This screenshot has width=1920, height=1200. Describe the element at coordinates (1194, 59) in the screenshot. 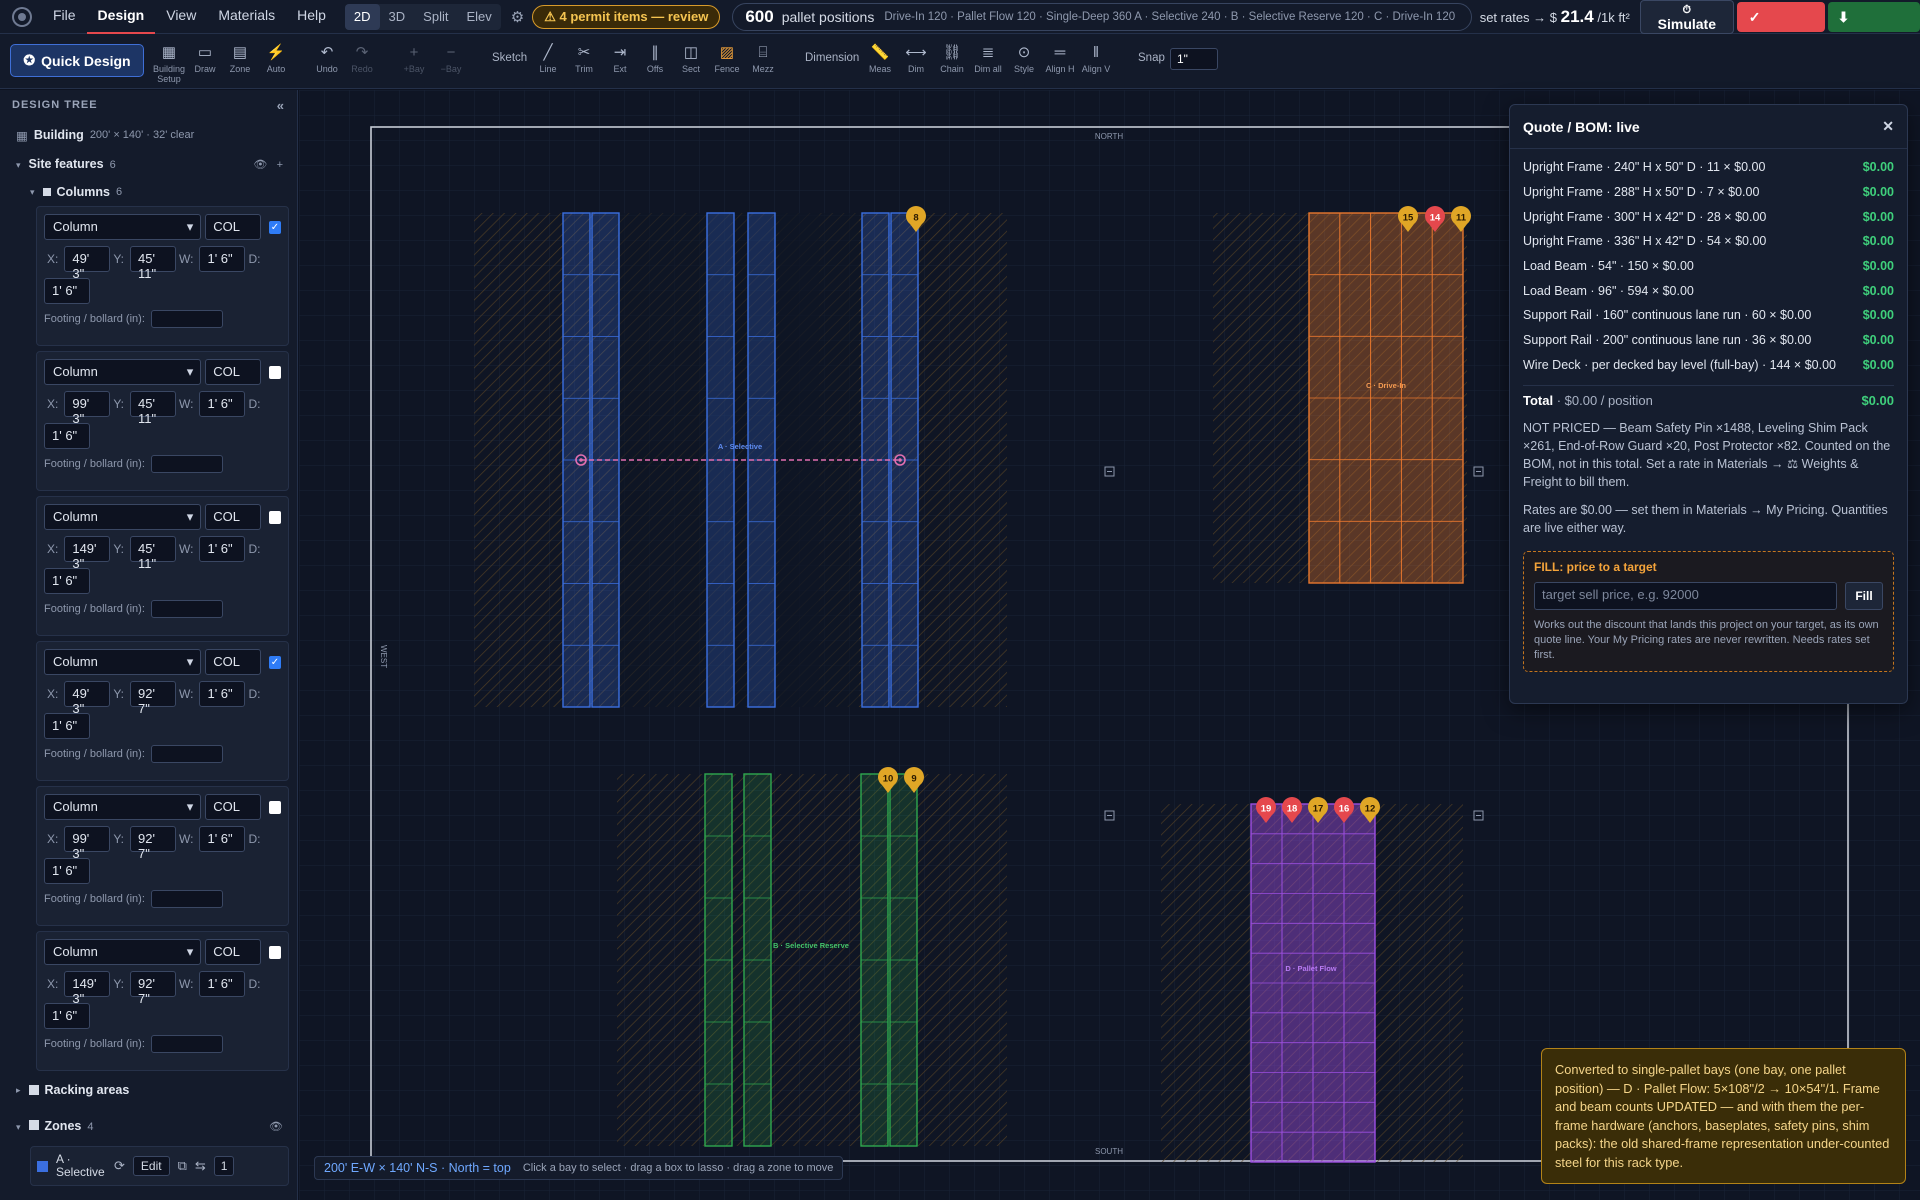

I see `snap-select: 1"` at that location.